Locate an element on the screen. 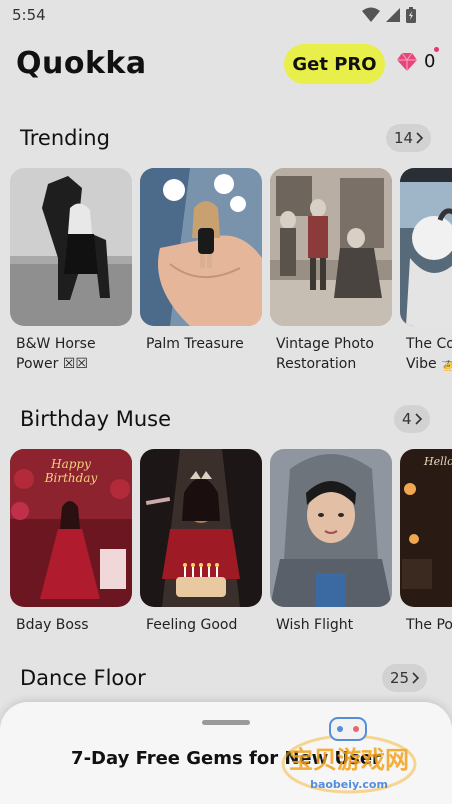 The height and width of the screenshot is (804, 452). template-card: Wish Flight is located at coordinates (331, 542).